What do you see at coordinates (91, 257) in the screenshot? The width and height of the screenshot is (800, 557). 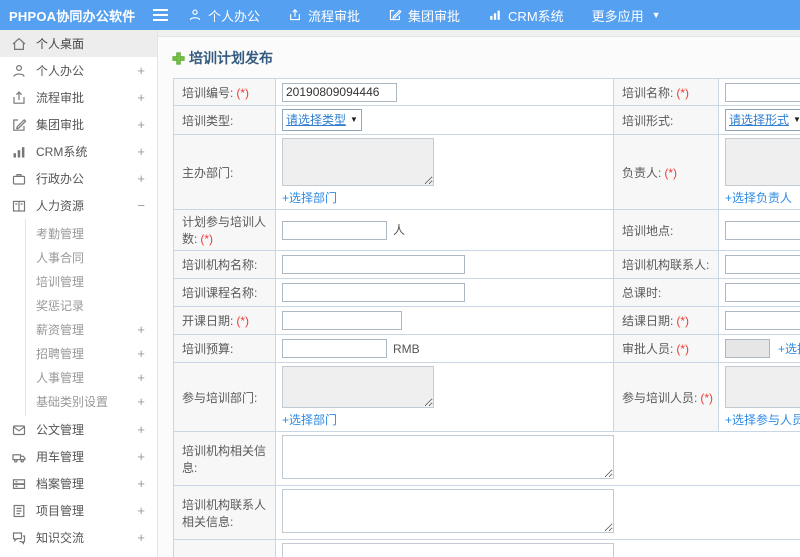 I see `sidebar-subitem-hr-contract: 人事合同` at bounding box center [91, 257].